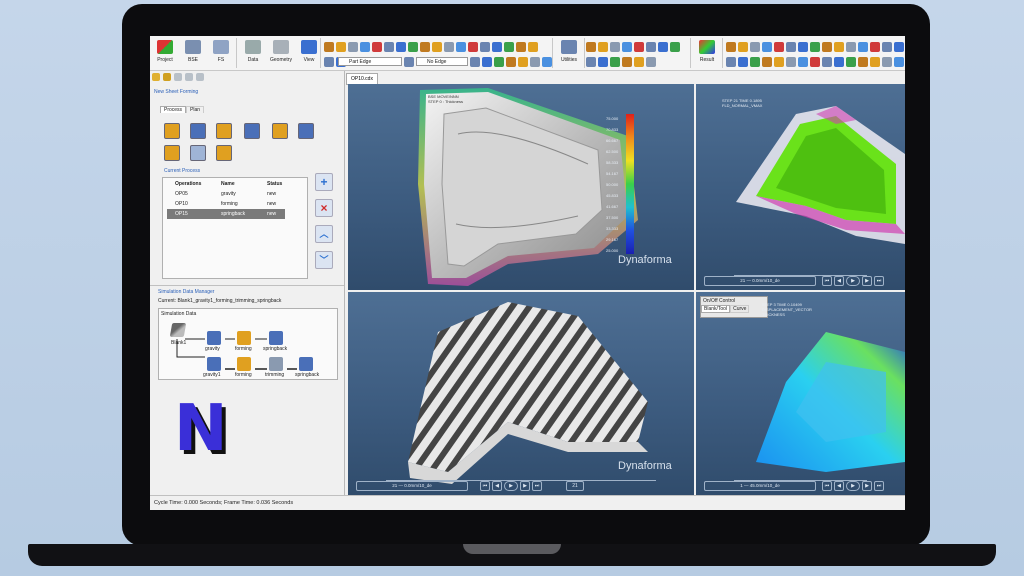  Describe the element at coordinates (716, 309) in the screenshot. I see `tab-blank-tool: Blank/Tool` at that location.